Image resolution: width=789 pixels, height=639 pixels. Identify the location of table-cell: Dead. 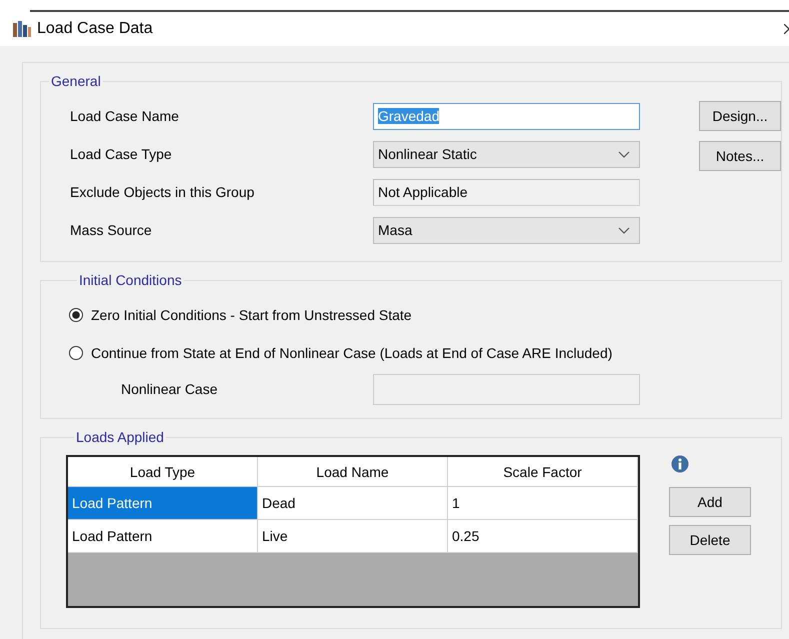
(353, 503).